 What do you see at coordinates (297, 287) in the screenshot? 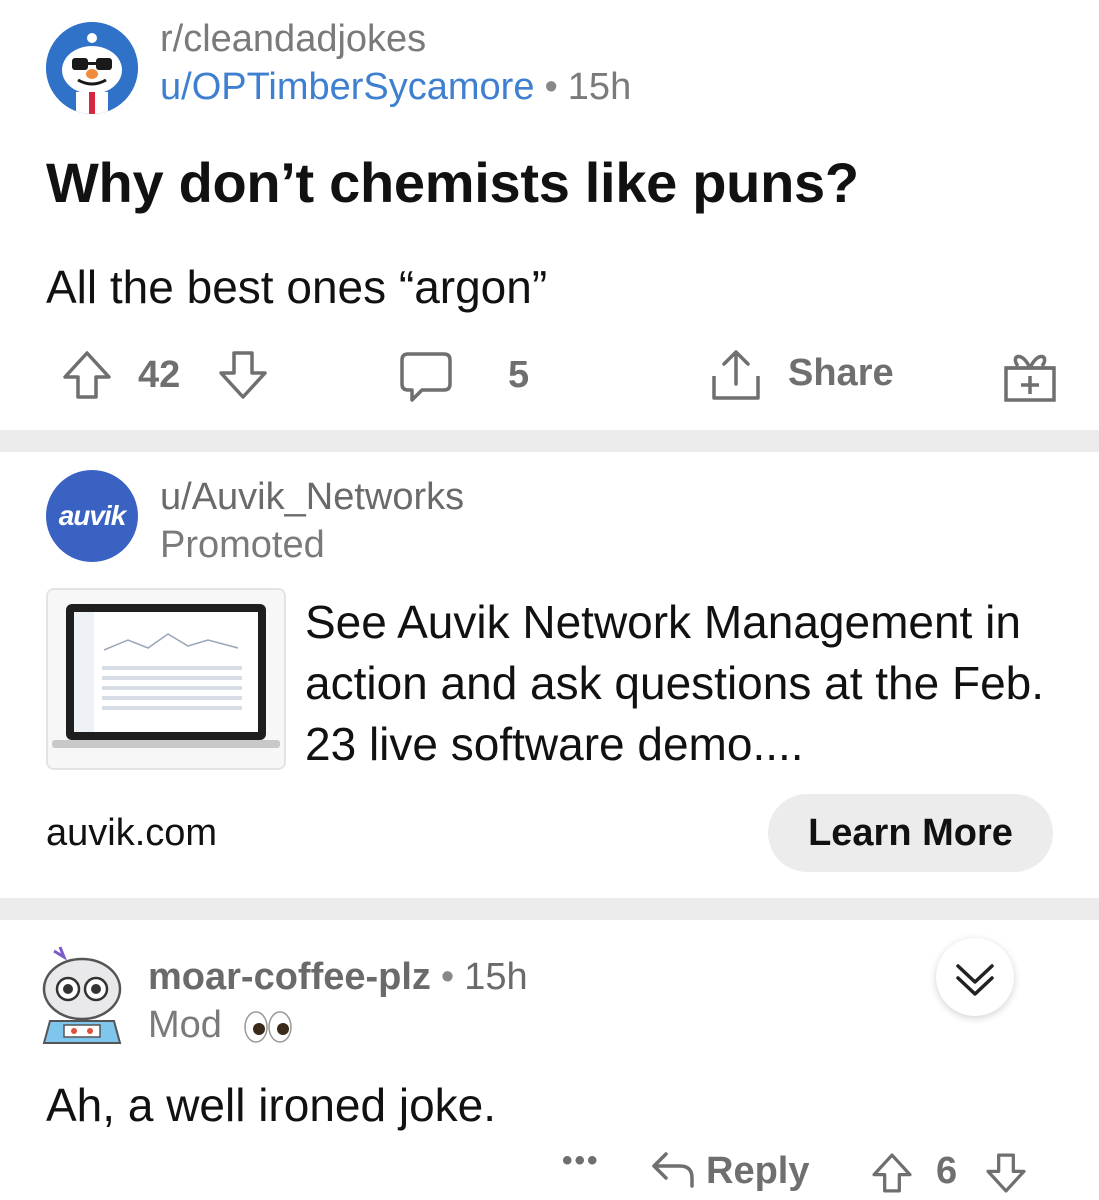
I see `post-body: All the best ones “argon”` at bounding box center [297, 287].